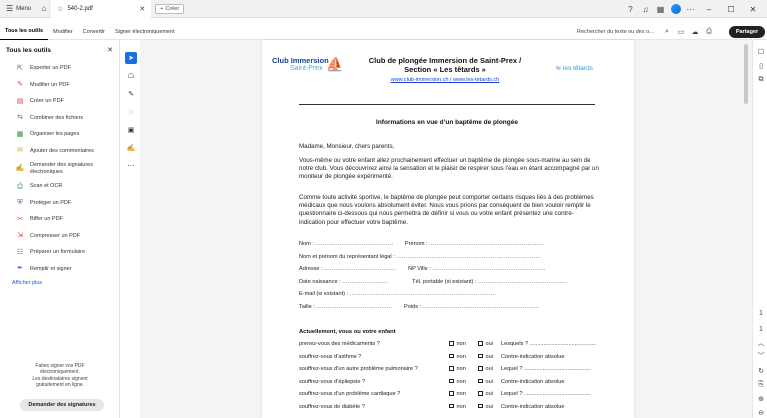  What do you see at coordinates (746, 74) in the screenshot?
I see `scrollbar-thumb` at bounding box center [746, 74].